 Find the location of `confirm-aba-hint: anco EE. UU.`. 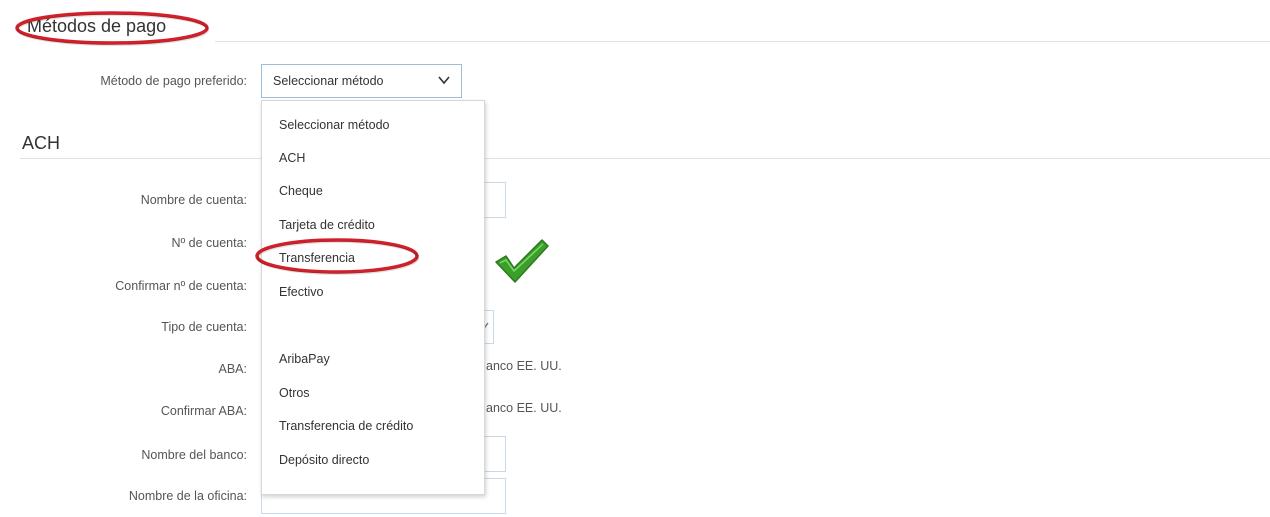

confirm-aba-hint: anco EE. UU. is located at coordinates (524, 408).